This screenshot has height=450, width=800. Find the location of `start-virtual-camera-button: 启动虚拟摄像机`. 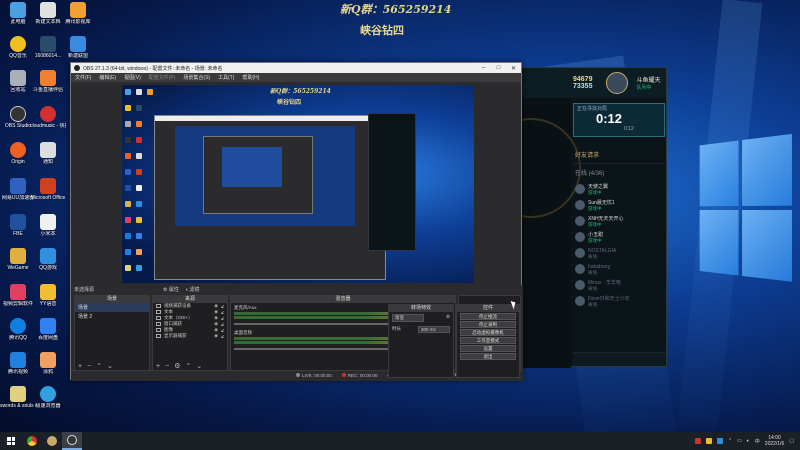

start-virtual-camera-button: 启动虚拟摄像机 is located at coordinates (488, 332).